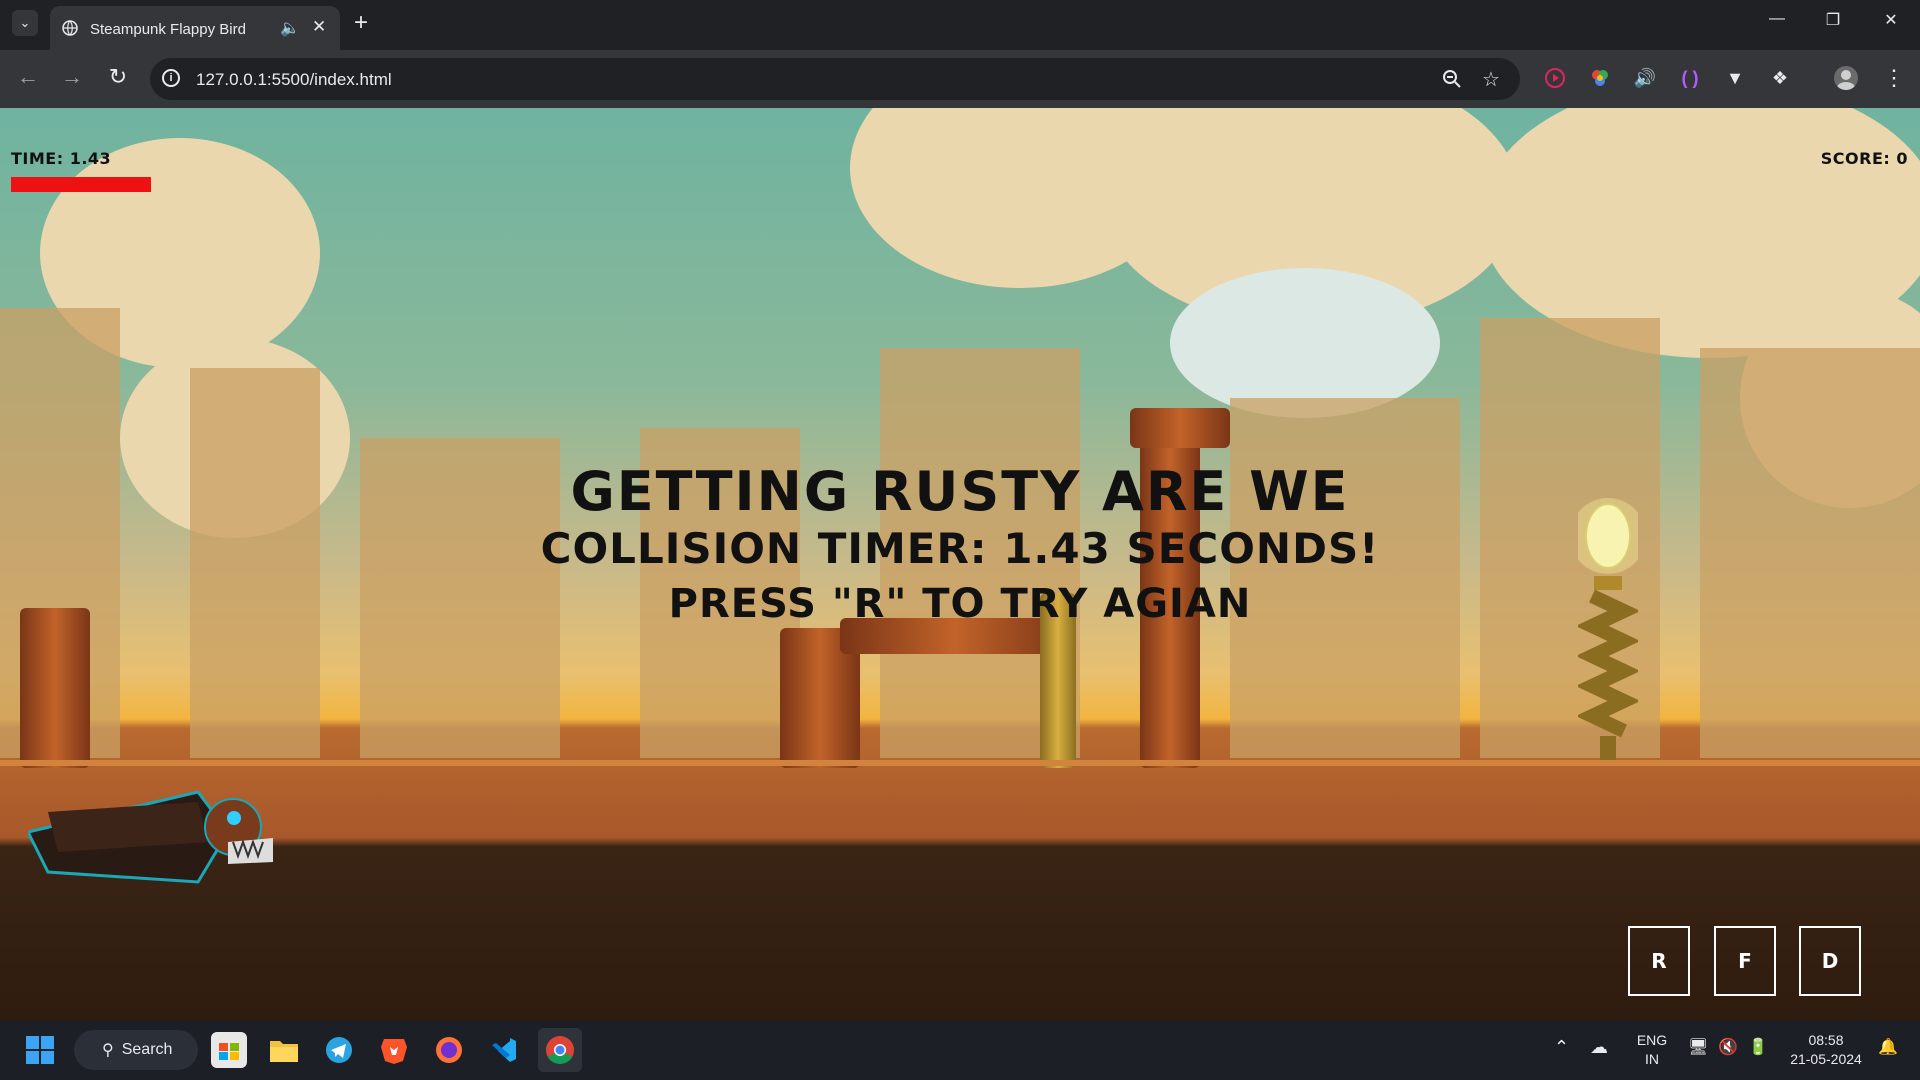 The image size is (1920, 1080). I want to click on restore-icon: ❐, so click(1833, 20).